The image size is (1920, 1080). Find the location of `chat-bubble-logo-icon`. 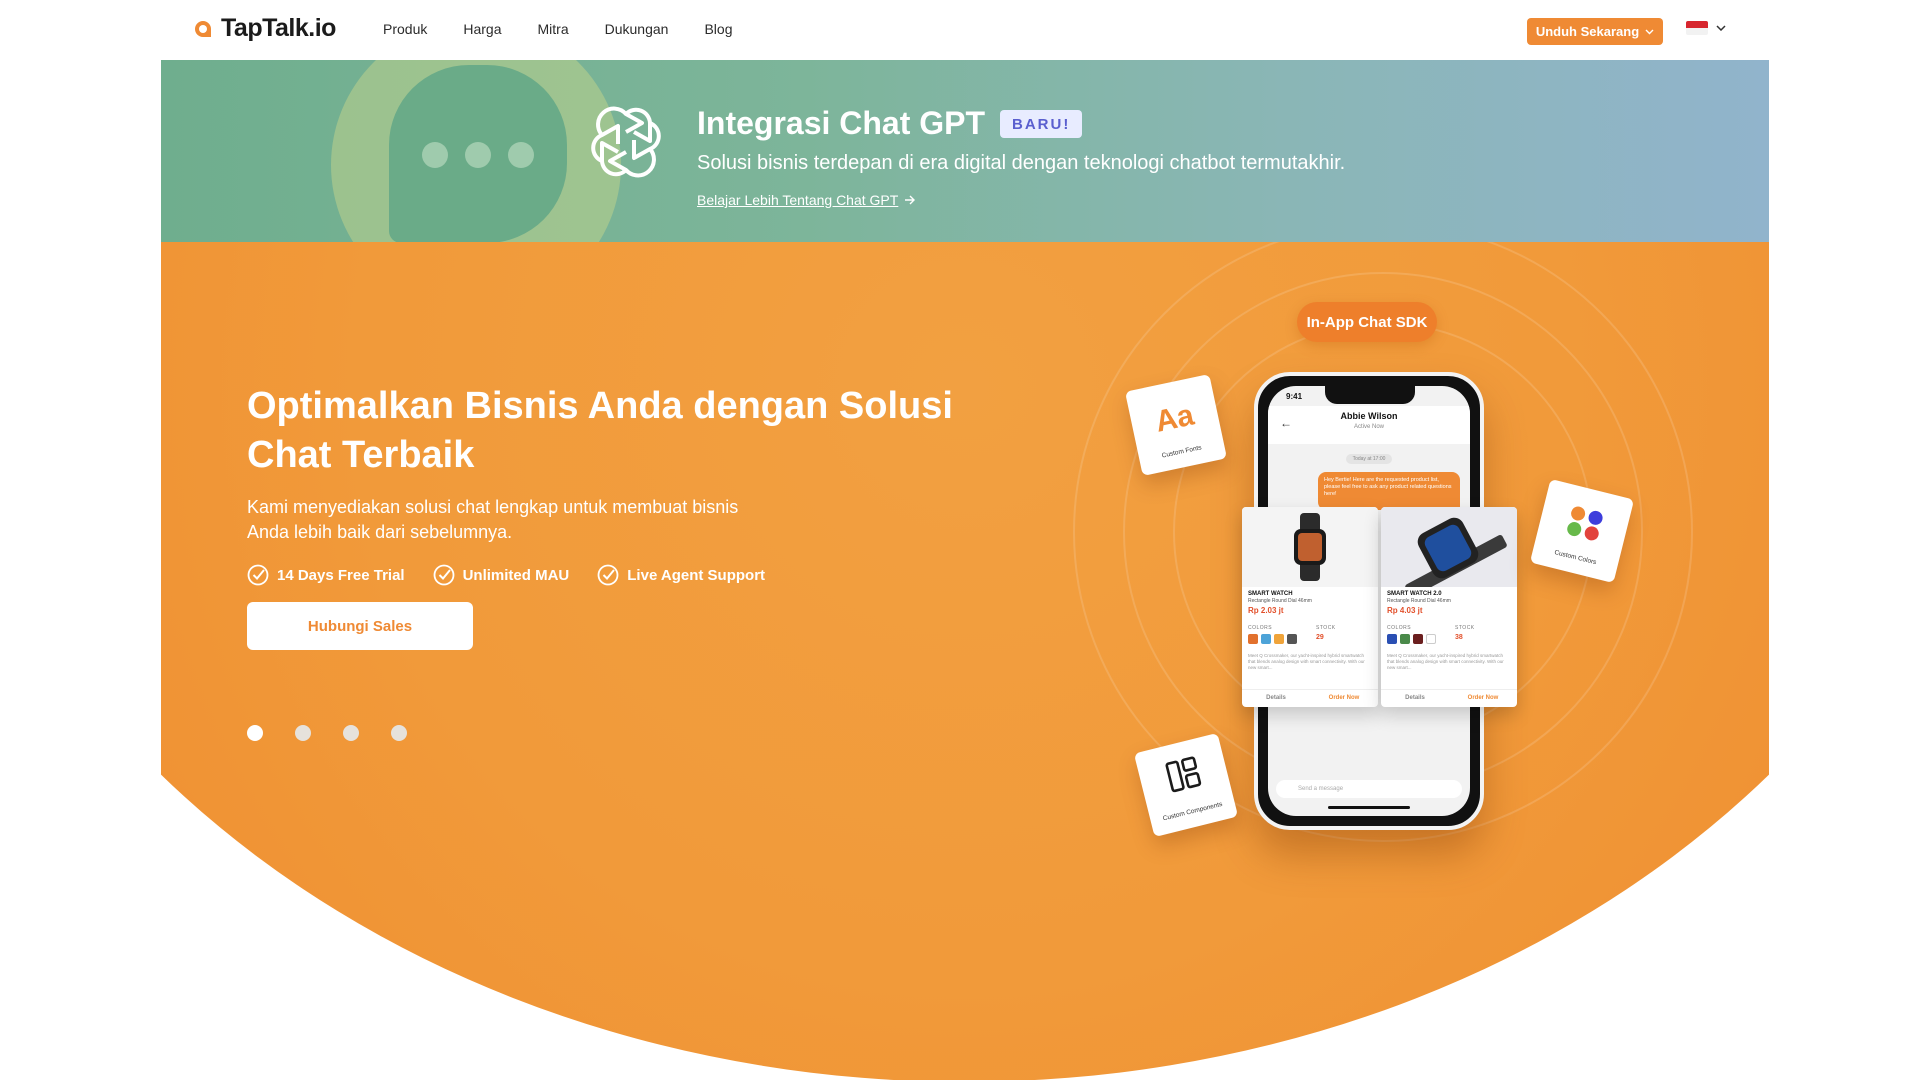

chat-bubble-logo-icon is located at coordinates (203, 28).